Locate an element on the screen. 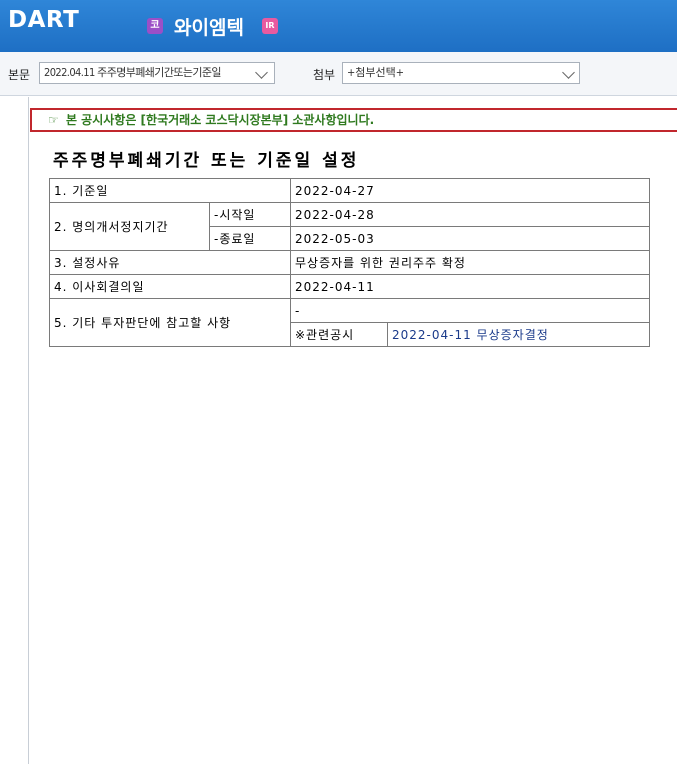  attach-label: 첨부 is located at coordinates (324, 75).